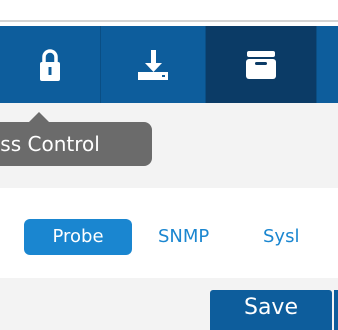  What do you see at coordinates (281, 237) in the screenshot?
I see `tab-syslog: Sysl` at bounding box center [281, 237].